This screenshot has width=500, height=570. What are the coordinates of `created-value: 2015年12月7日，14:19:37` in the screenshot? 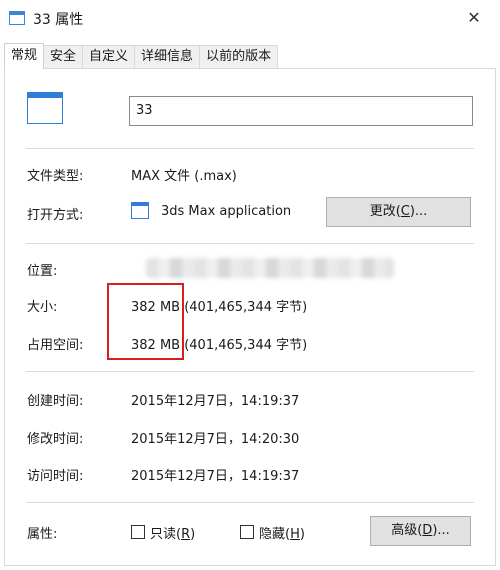 It's located at (215, 401).